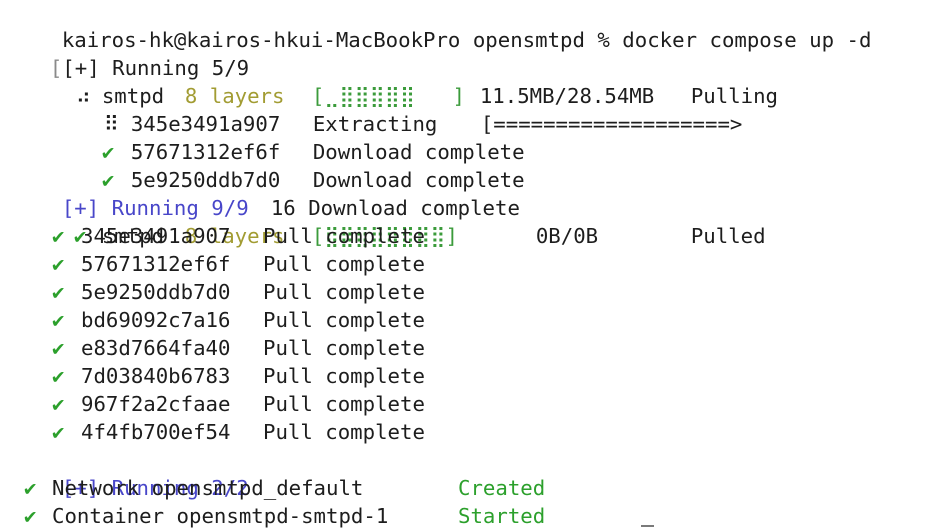 The image size is (938, 530). I want to click on layer-id: 57671312ef6f, so click(156, 264).